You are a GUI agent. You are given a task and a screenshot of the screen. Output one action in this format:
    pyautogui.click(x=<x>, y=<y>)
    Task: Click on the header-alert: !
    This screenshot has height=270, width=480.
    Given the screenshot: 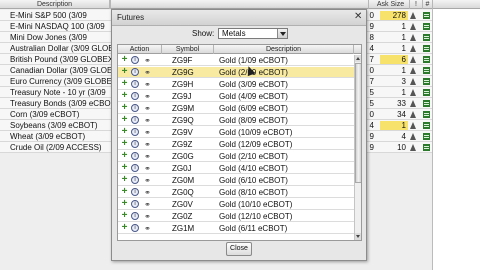 What is the action you would take?
    pyautogui.click(x=416, y=4)
    